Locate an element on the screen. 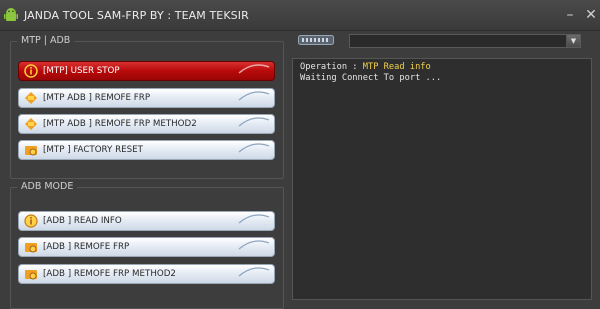 This screenshot has height=309, width=600. mtp-adb-group-label: MTP | ADB is located at coordinates (46, 40).